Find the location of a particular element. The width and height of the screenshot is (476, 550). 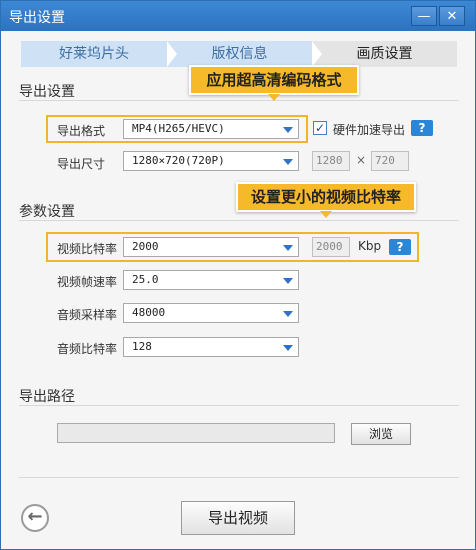

video-framerate-label: 视频帧速率 is located at coordinates (87, 282).